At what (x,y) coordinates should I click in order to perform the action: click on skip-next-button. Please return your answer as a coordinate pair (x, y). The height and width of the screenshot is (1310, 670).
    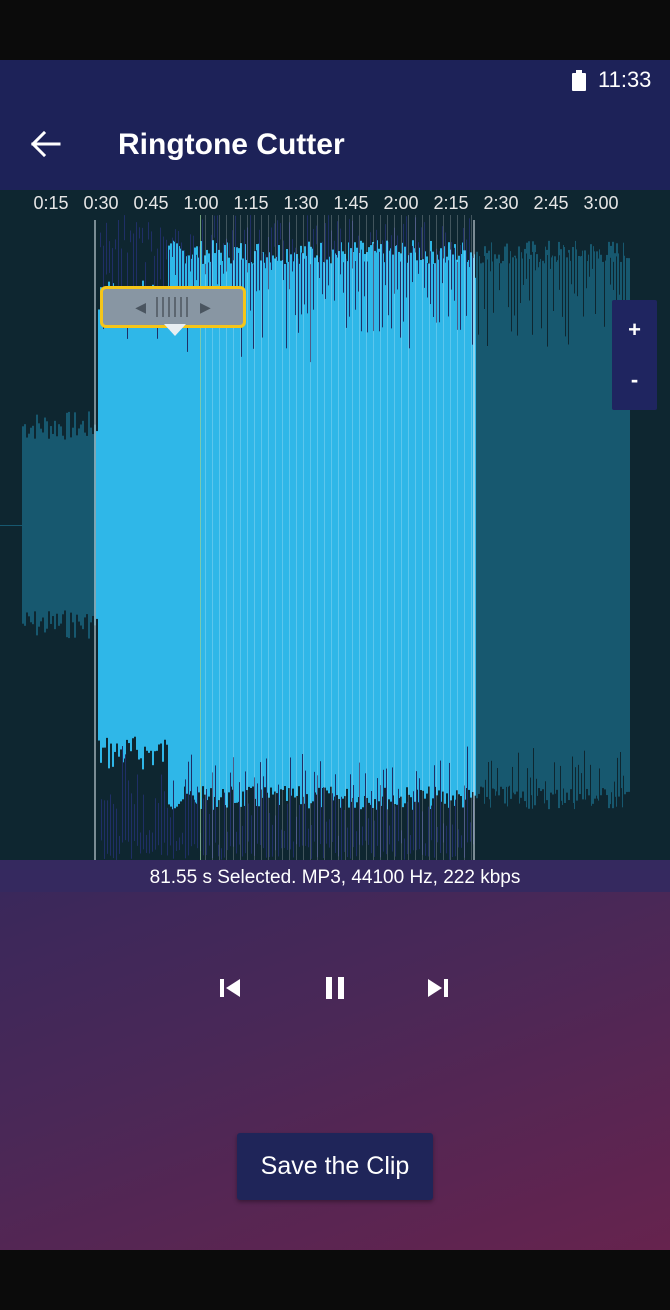
    Looking at the image, I should click on (438, 988).